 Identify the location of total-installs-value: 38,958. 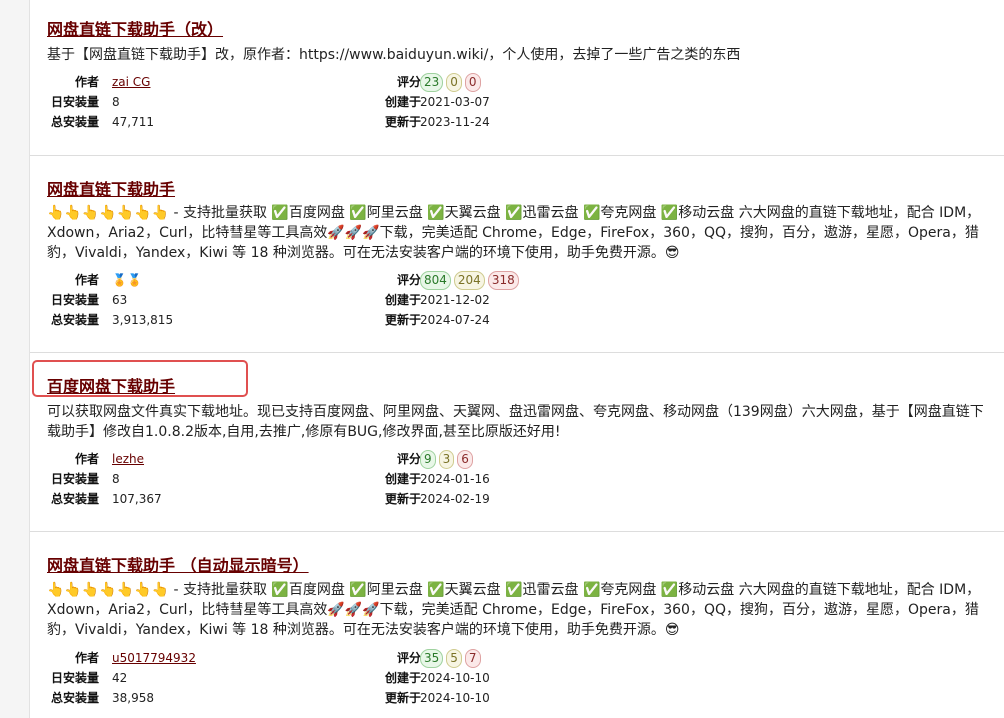
(133, 698).